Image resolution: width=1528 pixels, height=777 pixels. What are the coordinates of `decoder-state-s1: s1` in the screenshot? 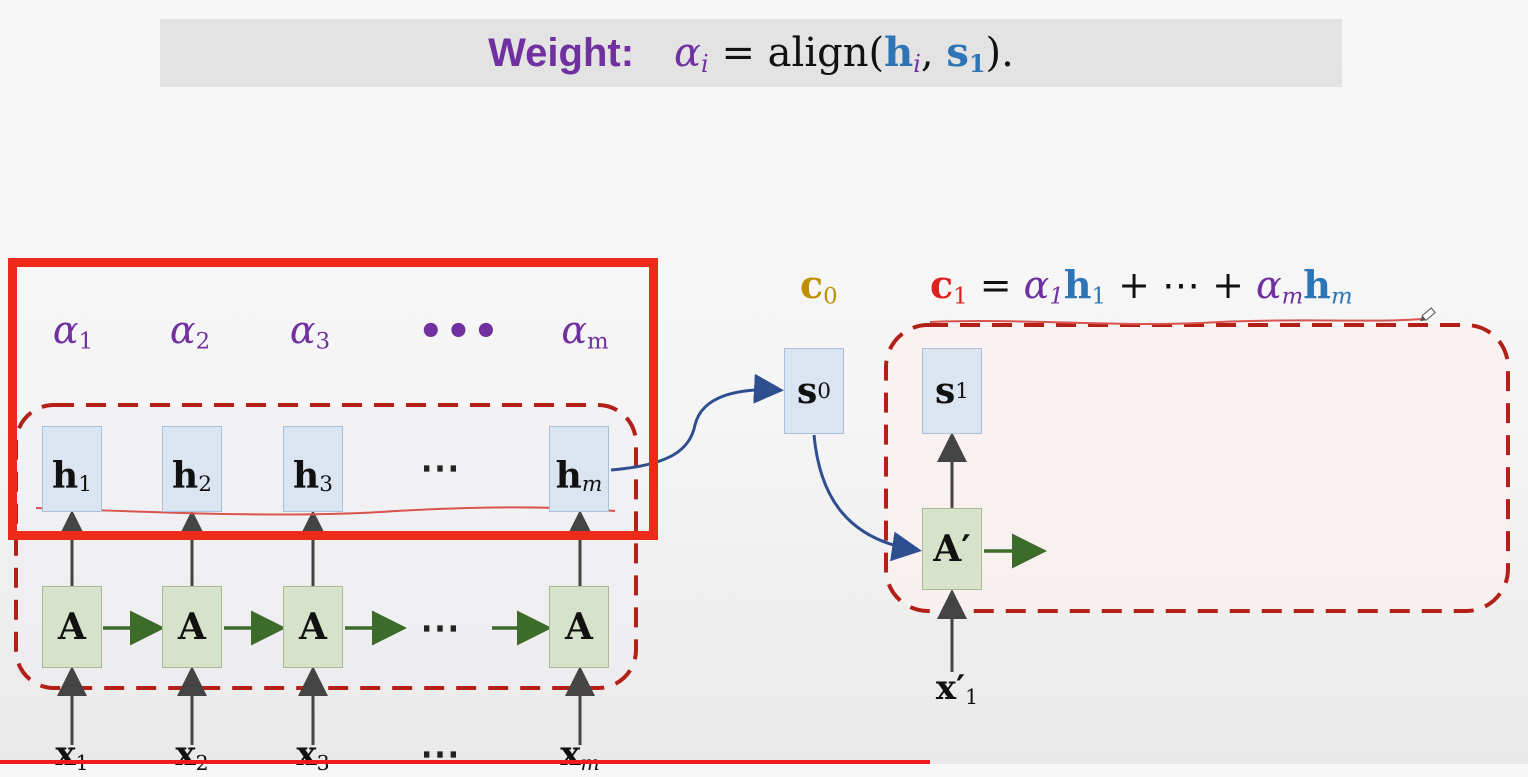 It's located at (952, 391).